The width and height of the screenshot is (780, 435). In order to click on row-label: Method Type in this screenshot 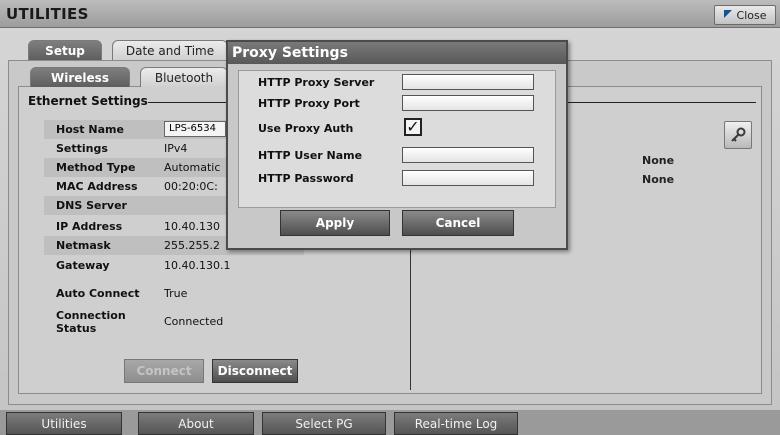, I will do `click(96, 167)`.